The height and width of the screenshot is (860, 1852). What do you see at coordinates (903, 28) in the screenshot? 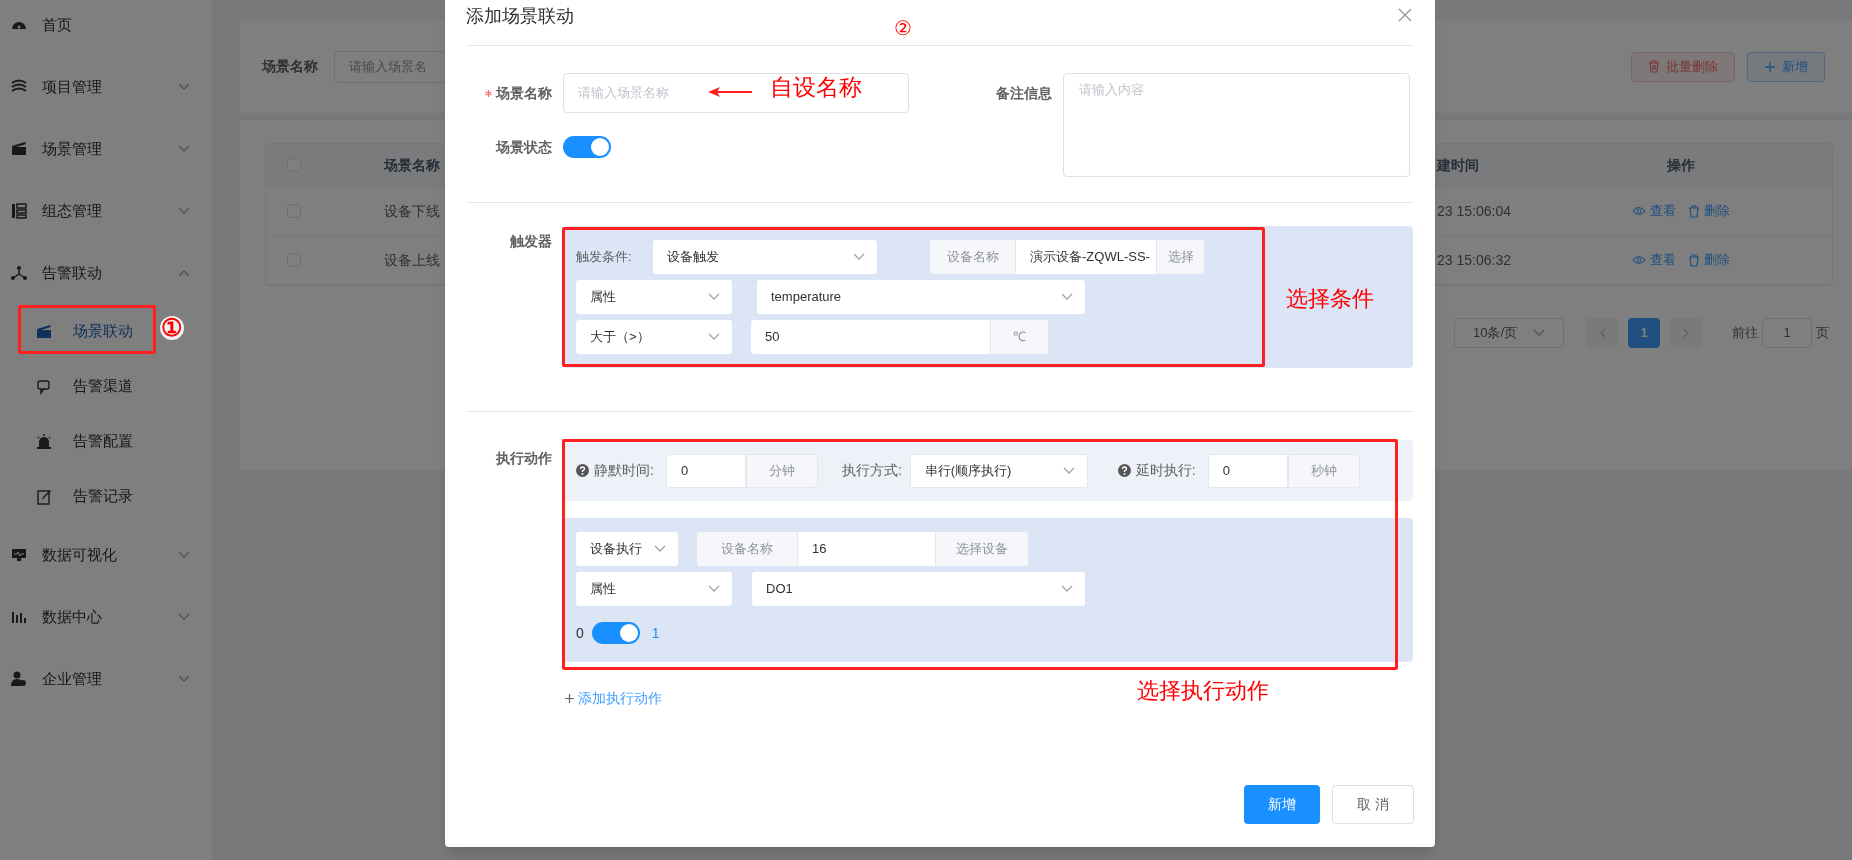
I see `annotation-text: ②` at bounding box center [903, 28].